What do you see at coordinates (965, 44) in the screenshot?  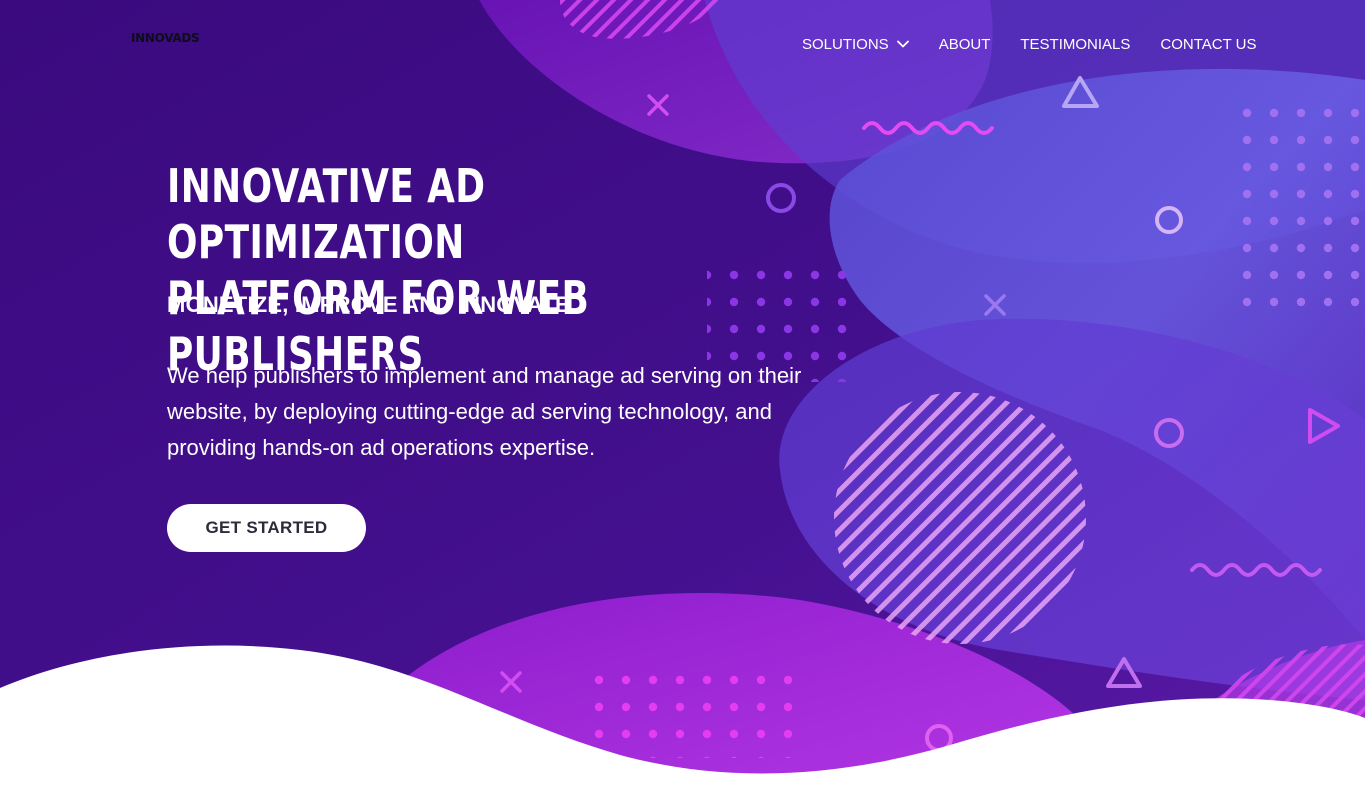 I see `nav-item-about: ABOUT` at bounding box center [965, 44].